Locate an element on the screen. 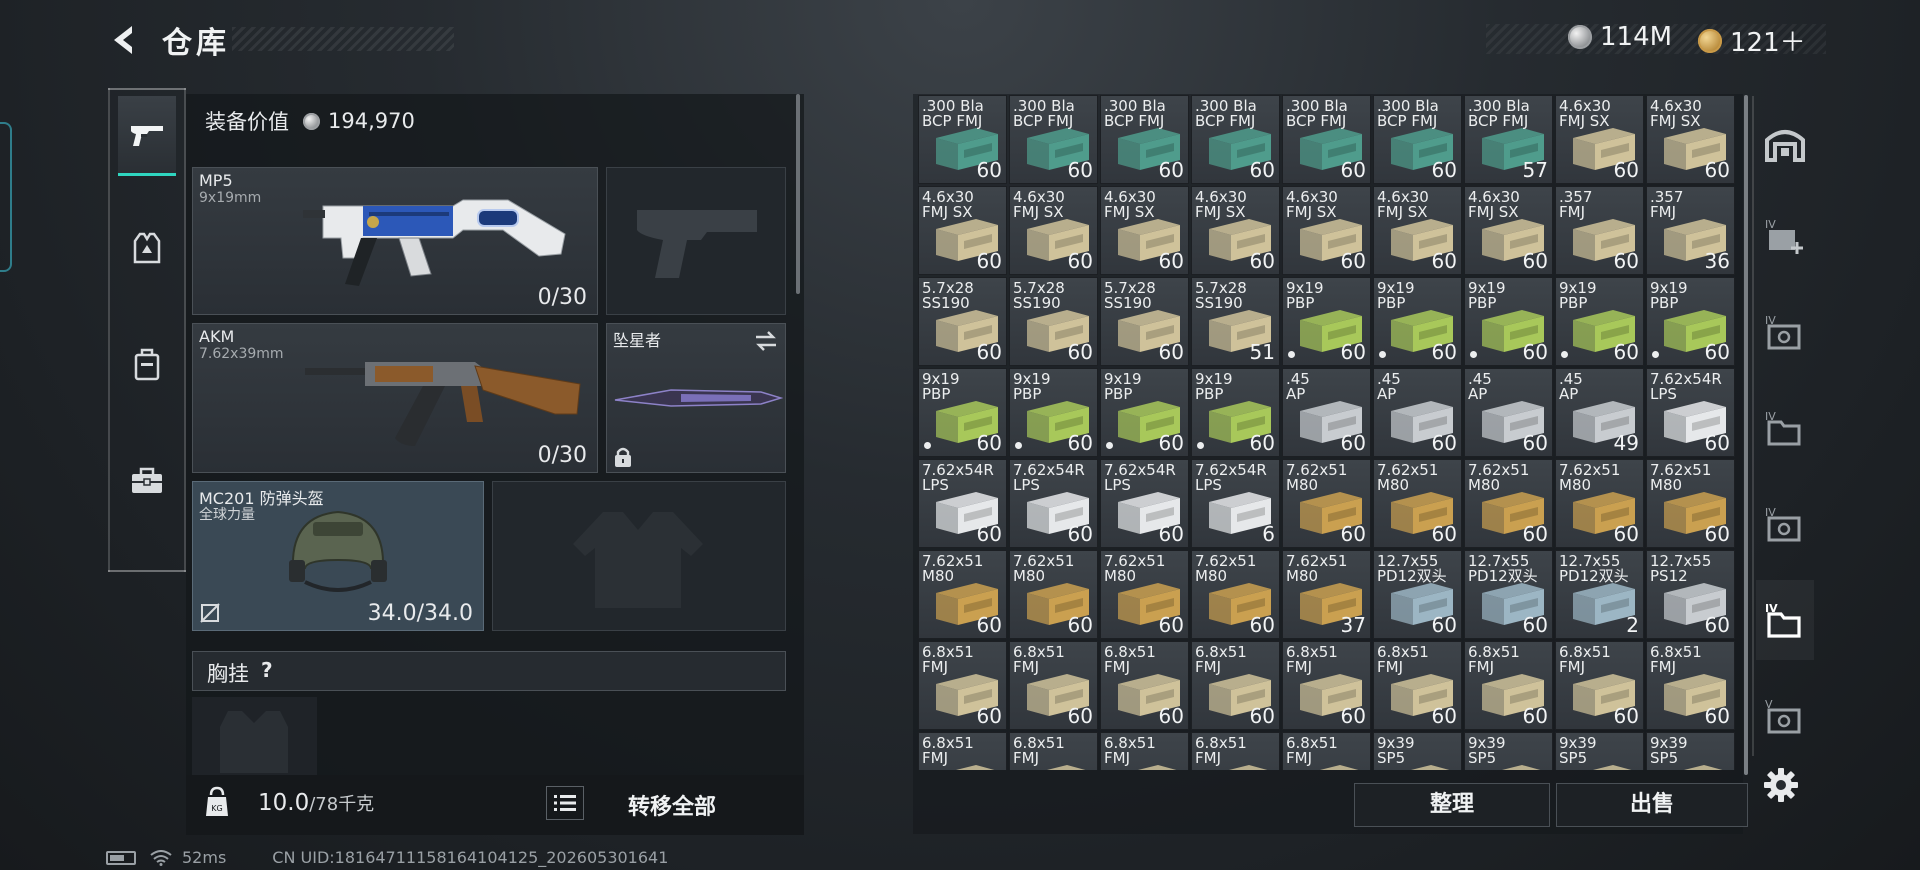  equipment-scrollbar is located at coordinates (798, 194).